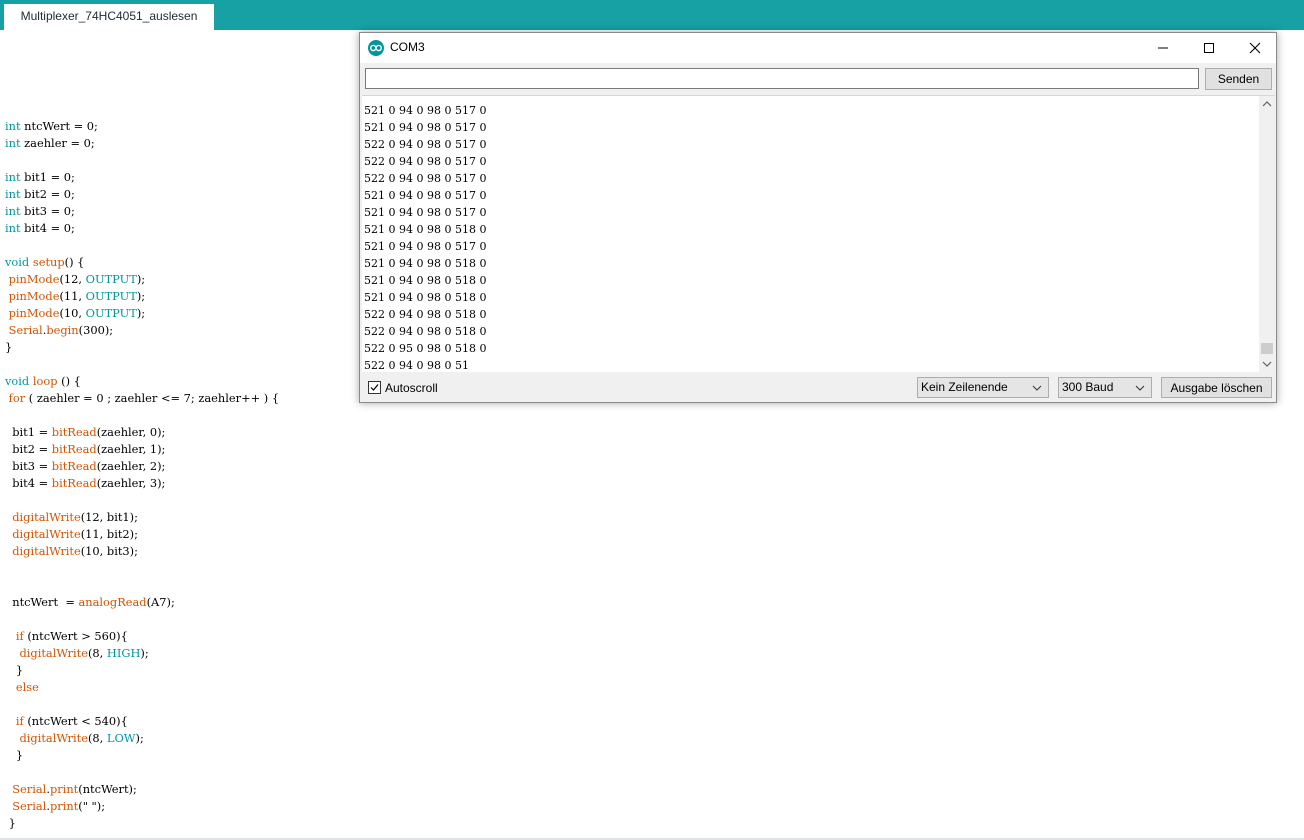 This screenshot has height=840, width=1304. I want to click on code-token: else, so click(27, 687).